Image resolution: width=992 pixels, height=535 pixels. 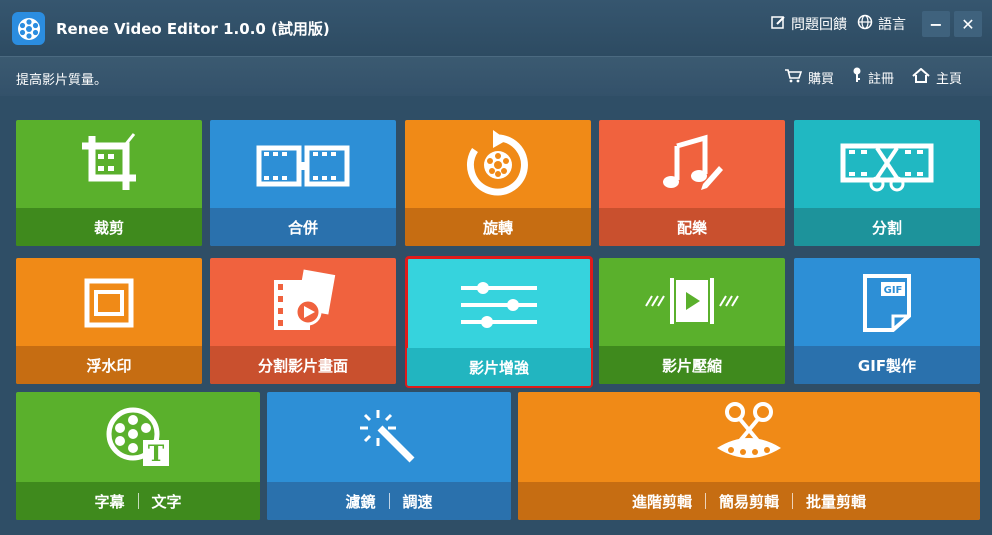 What do you see at coordinates (692, 227) in the screenshot?
I see `music-label: 配樂` at bounding box center [692, 227].